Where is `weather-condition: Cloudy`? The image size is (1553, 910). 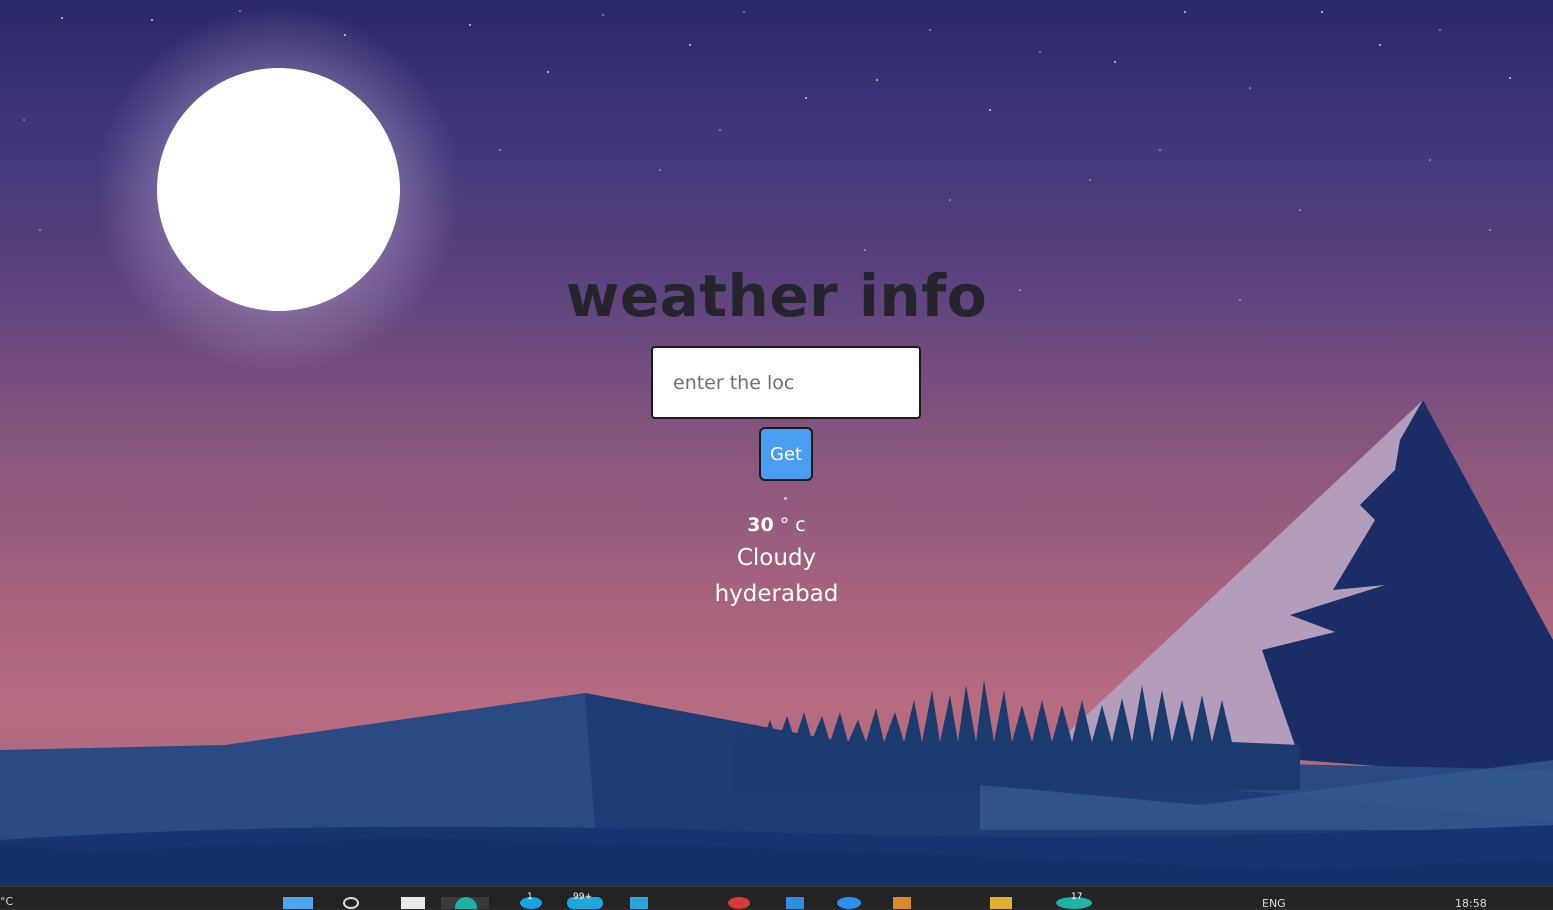
weather-condition: Cloudy is located at coordinates (776, 558).